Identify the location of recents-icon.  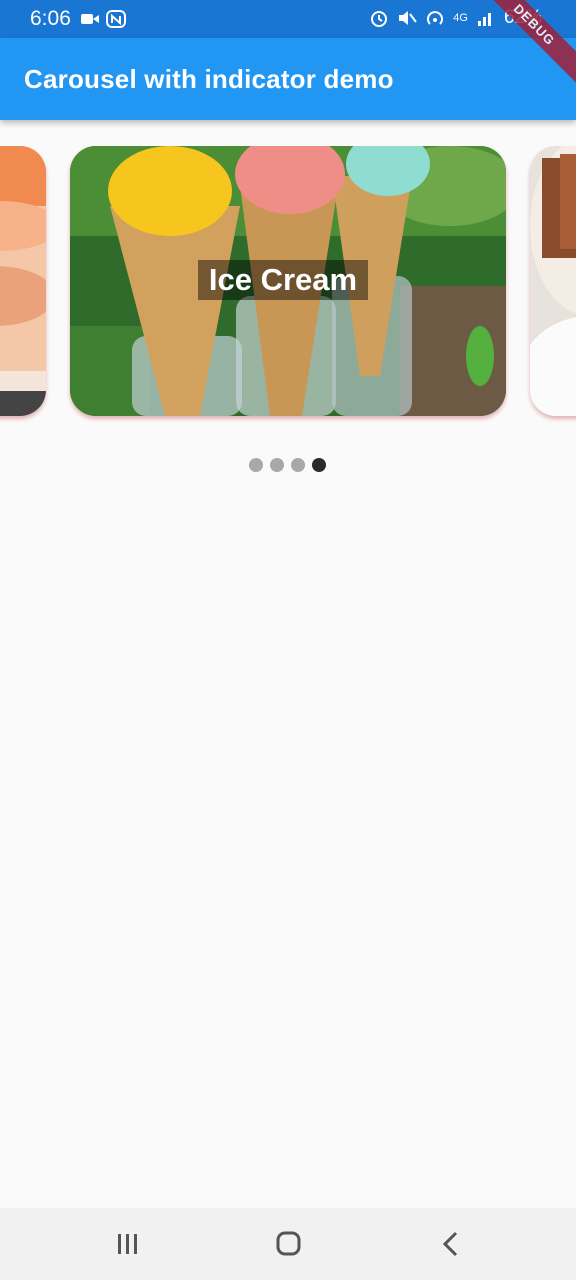
(128, 1244).